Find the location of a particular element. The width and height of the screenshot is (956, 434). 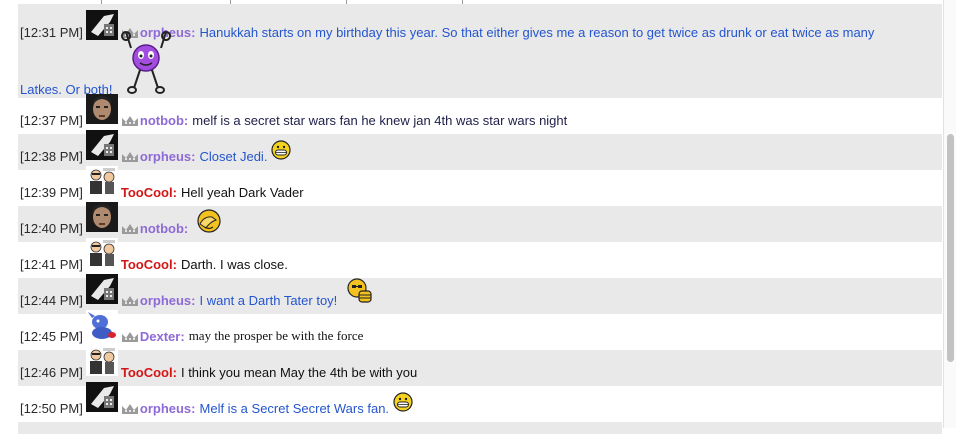

chat-message: [12:41 PM] TooCool: Darth. I was close. is located at coordinates (480, 258).